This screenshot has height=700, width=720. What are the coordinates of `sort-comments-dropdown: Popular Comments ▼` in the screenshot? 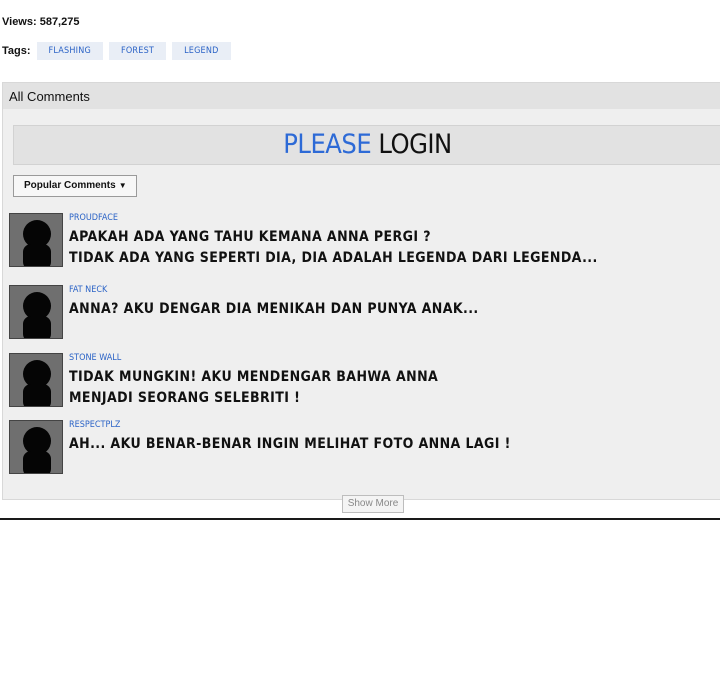 It's located at (75, 186).